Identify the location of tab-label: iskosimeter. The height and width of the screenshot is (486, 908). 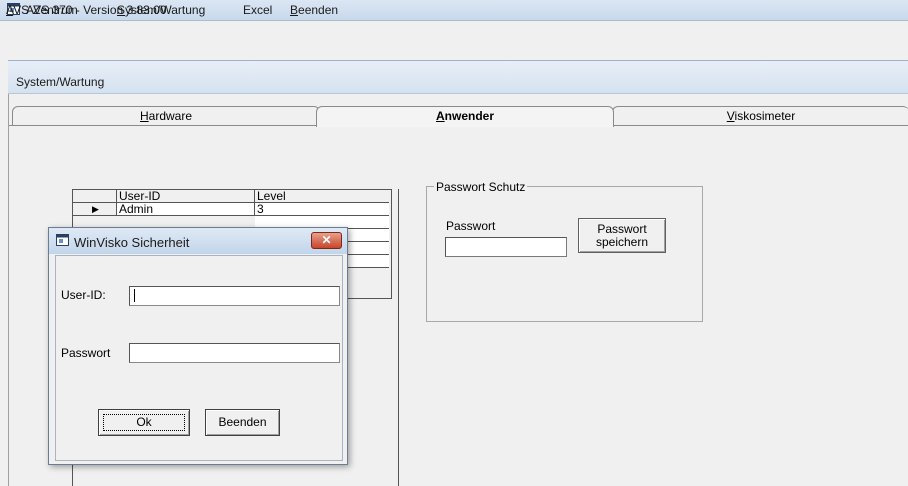
(765, 116).